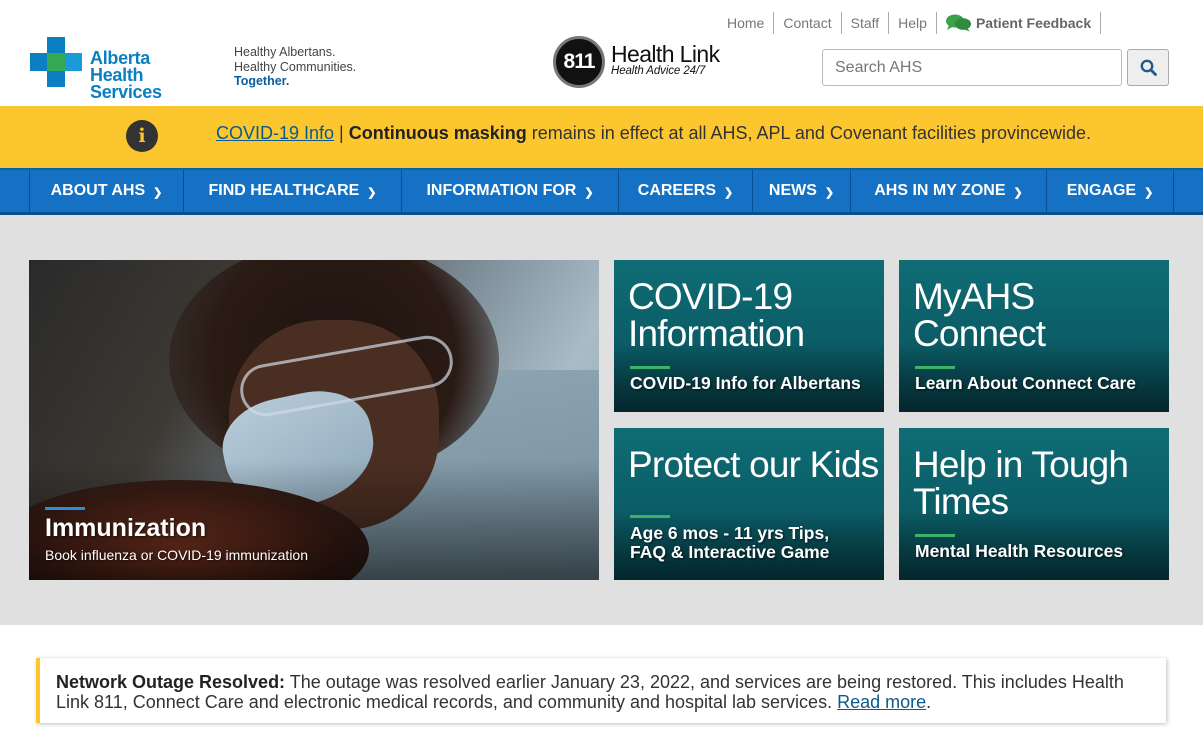 The image size is (1203, 745). Describe the element at coordinates (284, 190) in the screenshot. I see `nav-label-find-healthcare: FIND HEALTHCARE` at that location.